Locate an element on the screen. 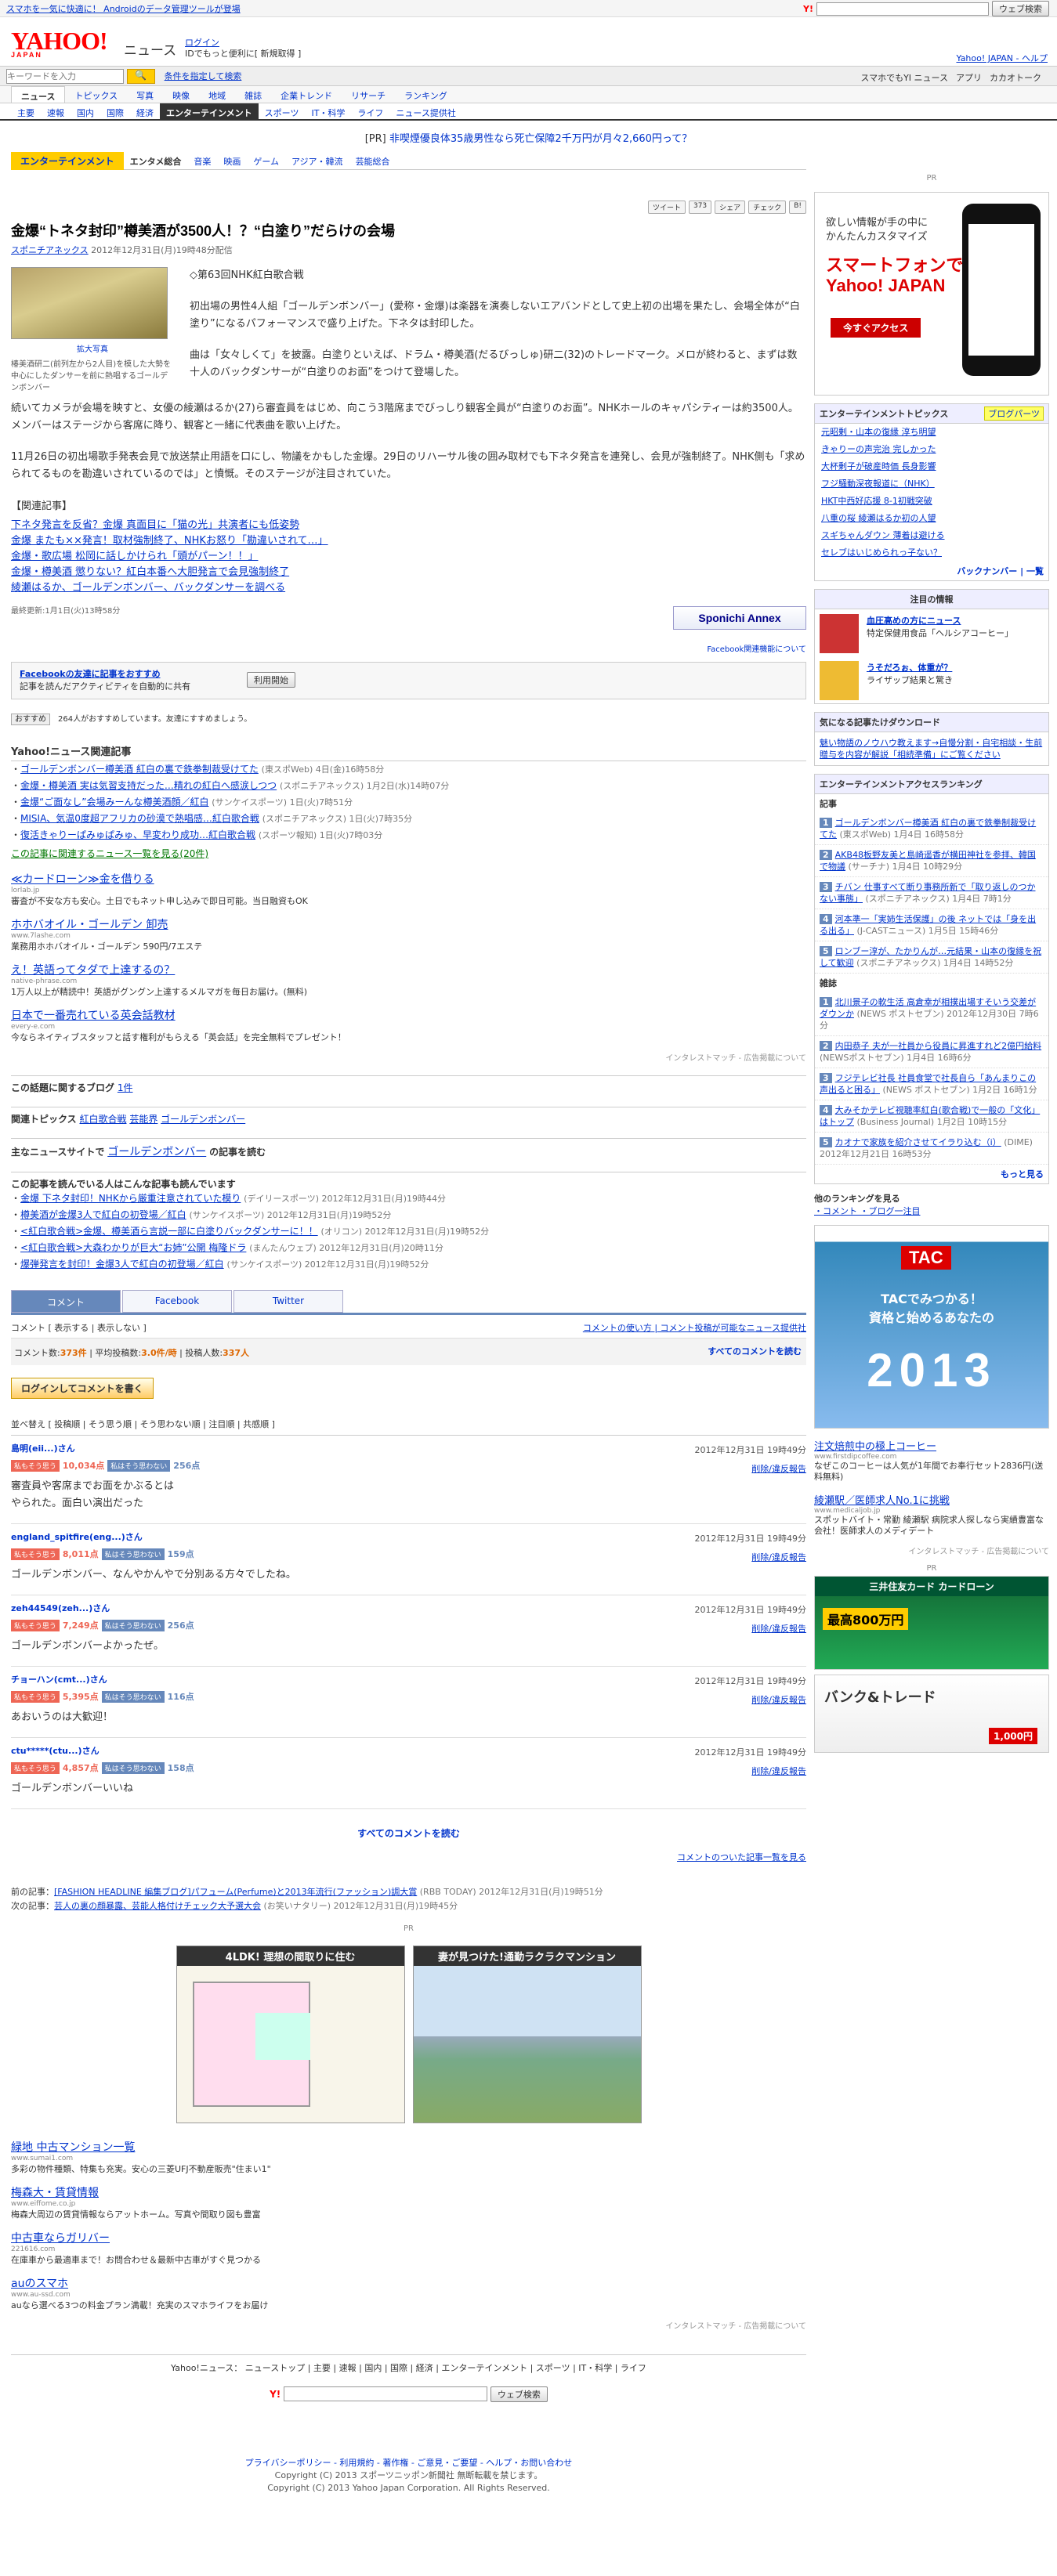 This screenshot has width=1057, height=2576. topic-link: ゴールデンボンバー is located at coordinates (203, 1119).